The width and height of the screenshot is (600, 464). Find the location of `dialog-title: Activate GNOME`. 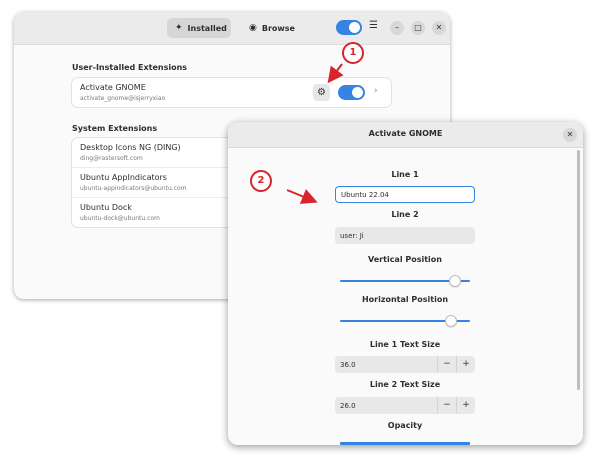

dialog-title: Activate GNOME is located at coordinates (405, 133).